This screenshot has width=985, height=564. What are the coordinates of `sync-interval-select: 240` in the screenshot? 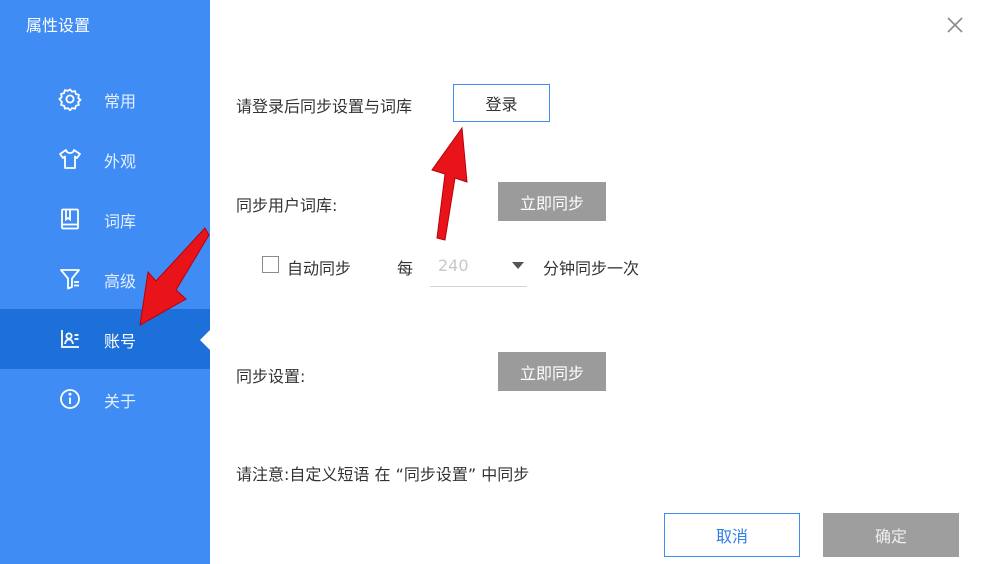 It's located at (478, 267).